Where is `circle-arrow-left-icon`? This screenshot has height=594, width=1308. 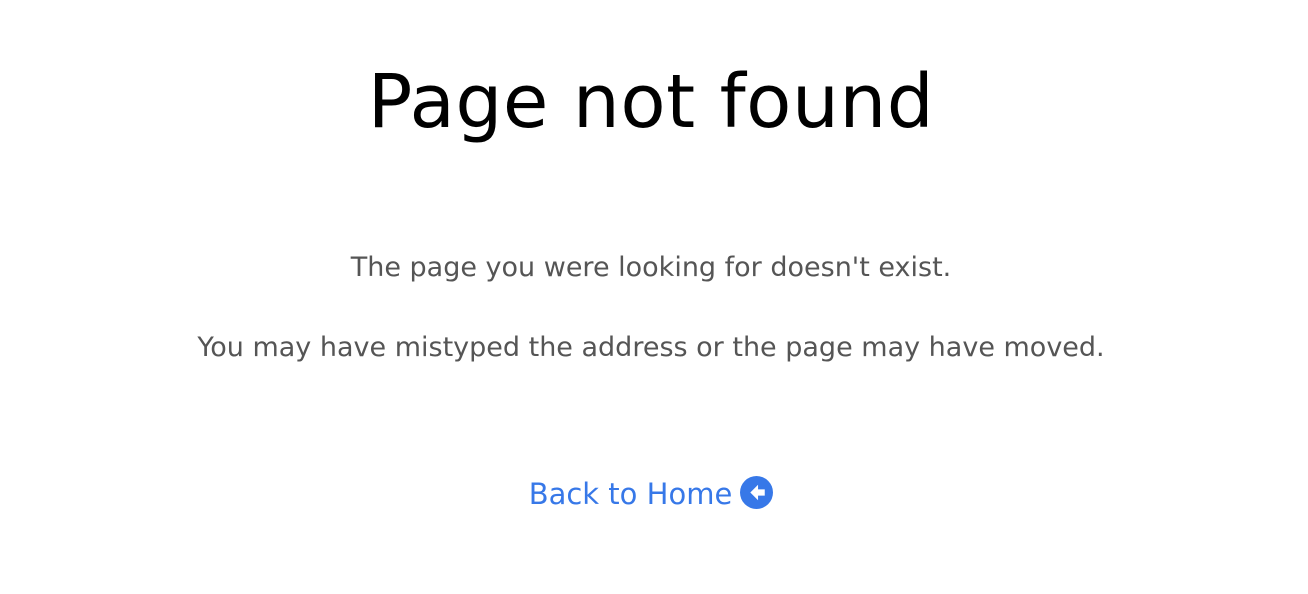 circle-arrow-left-icon is located at coordinates (757, 492).